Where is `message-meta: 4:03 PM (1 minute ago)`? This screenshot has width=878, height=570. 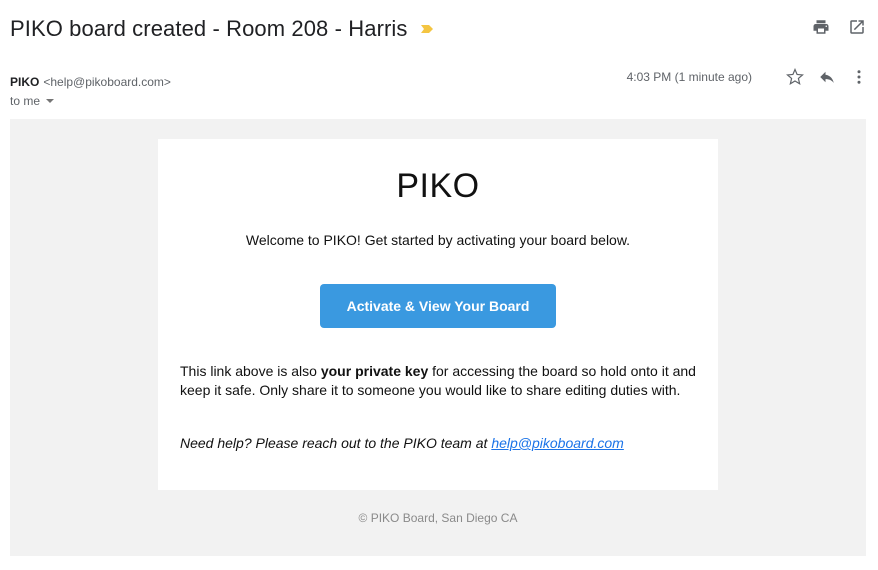 message-meta: 4:03 PM (1 minute ago) is located at coordinates (747, 77).